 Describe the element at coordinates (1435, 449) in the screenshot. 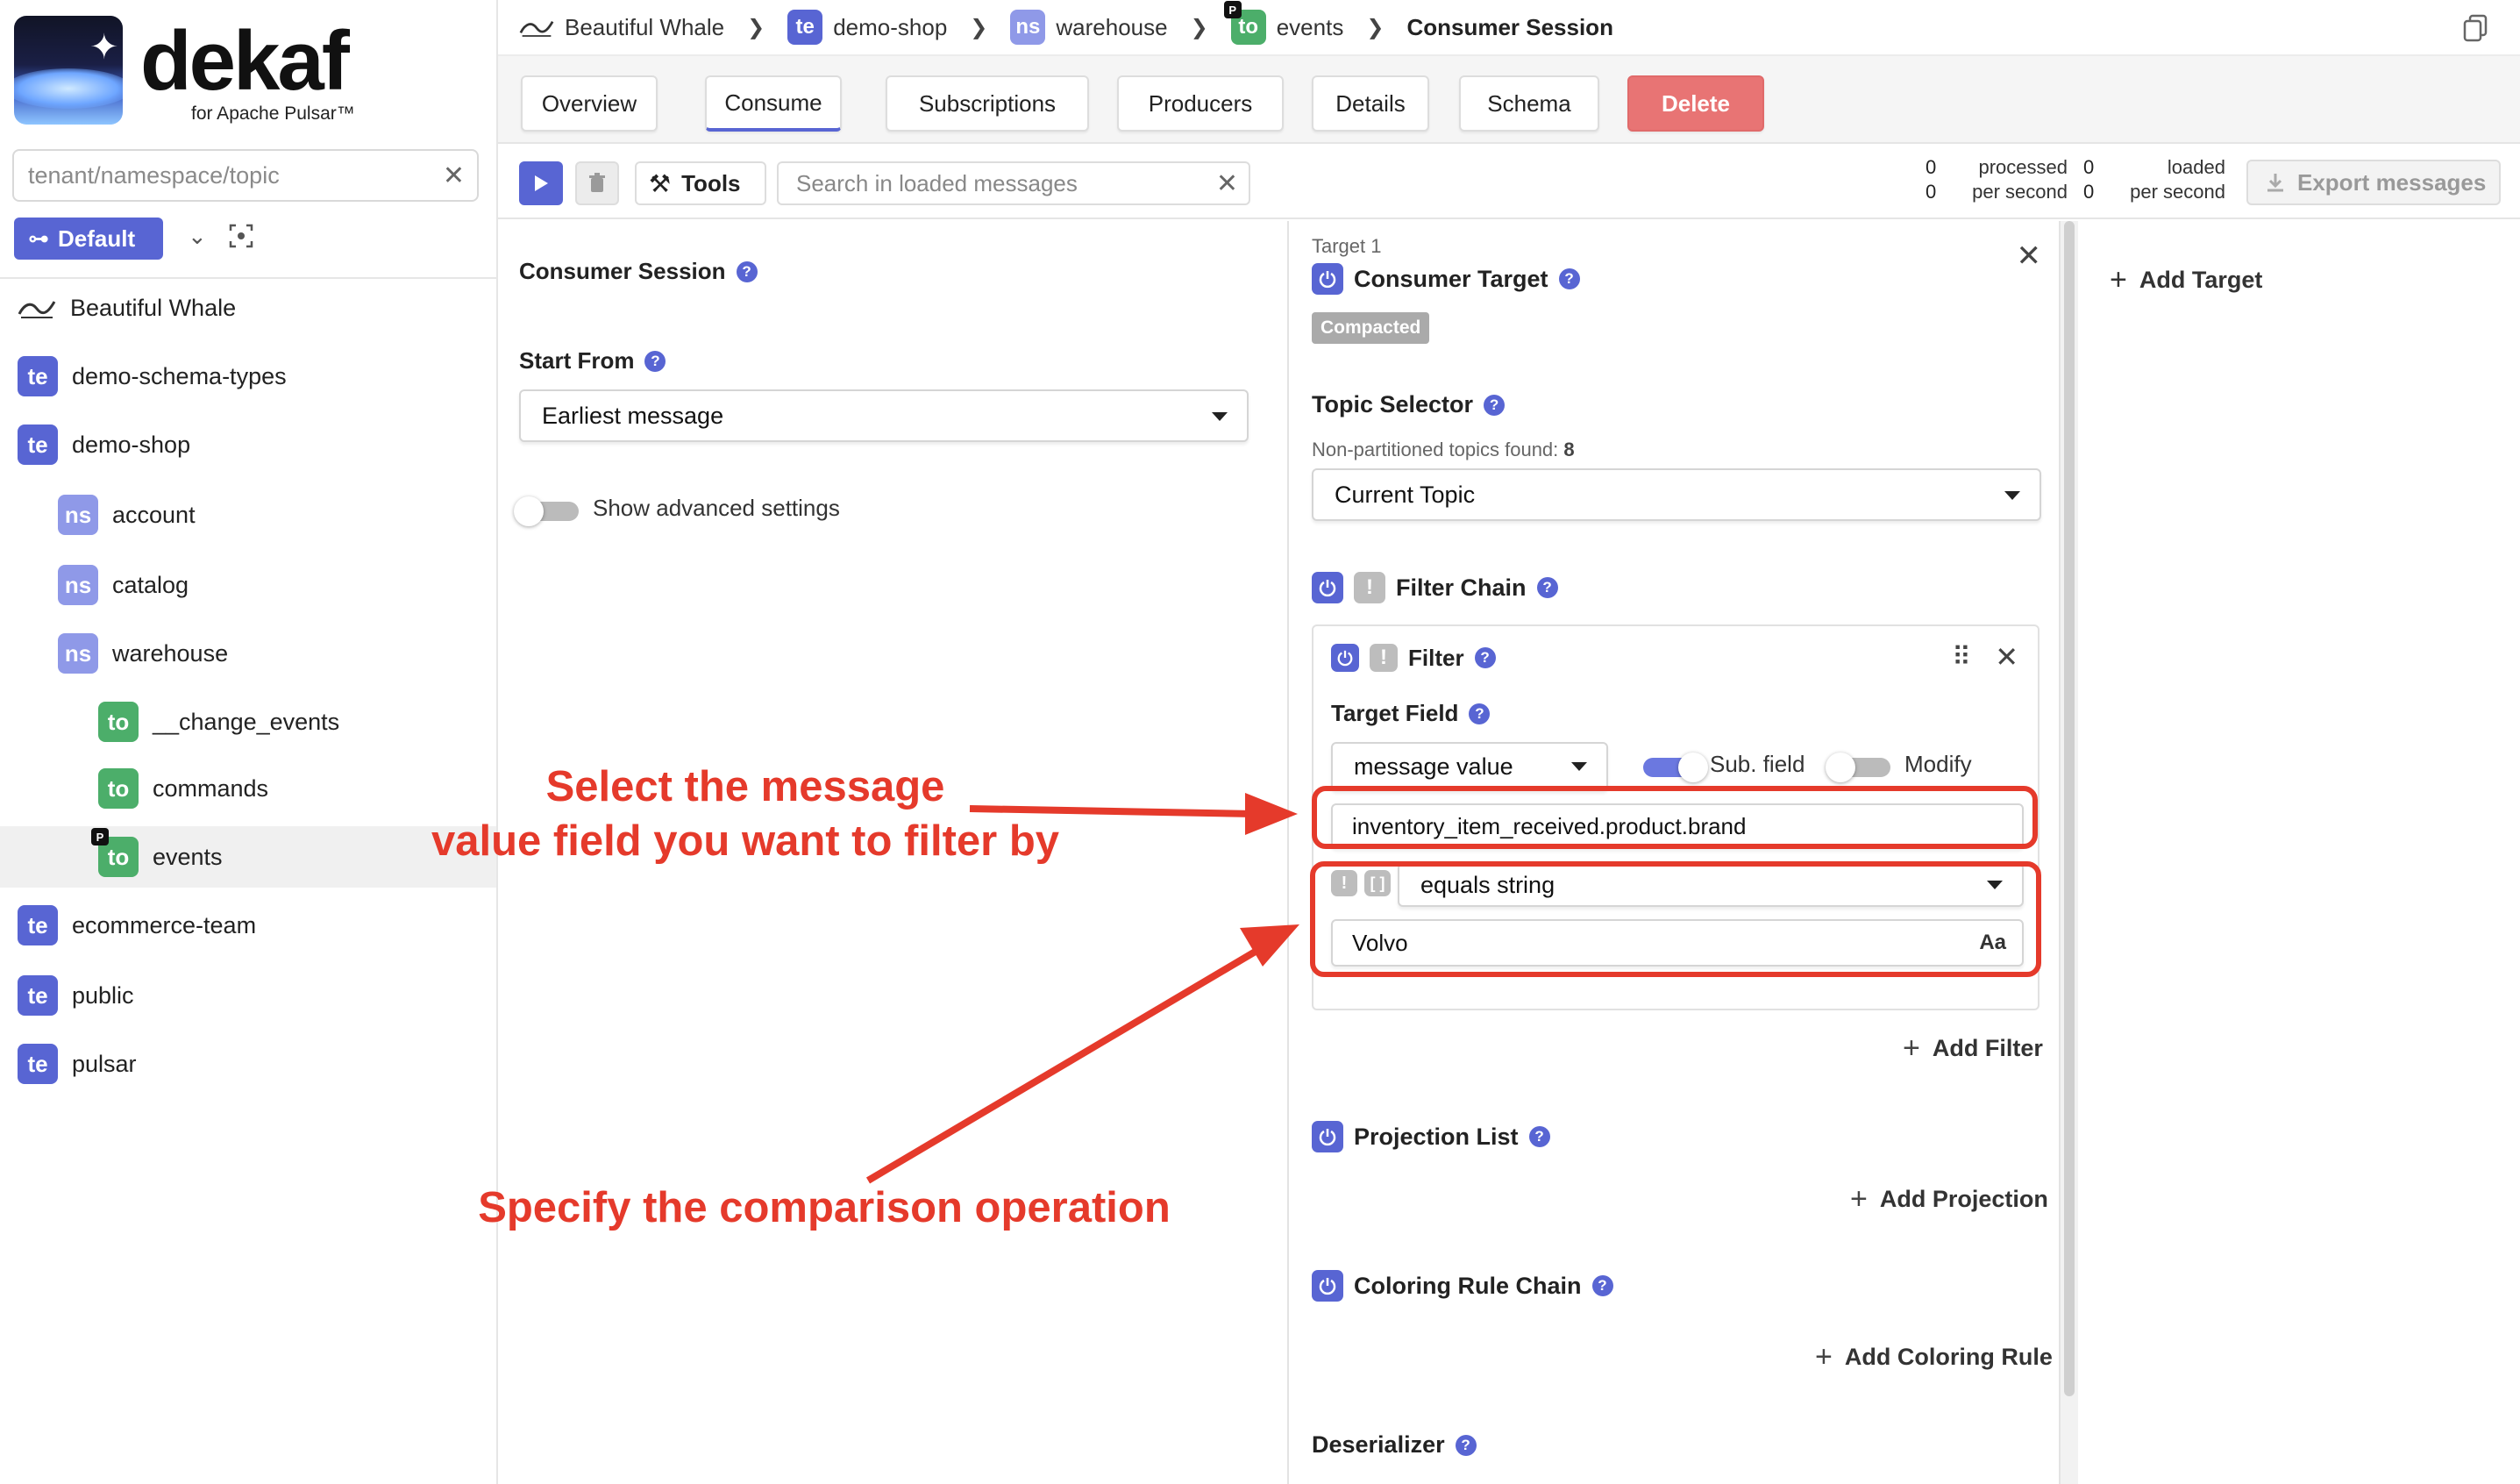

I see `topics-found-label: Non-partitioned topics found:` at that location.